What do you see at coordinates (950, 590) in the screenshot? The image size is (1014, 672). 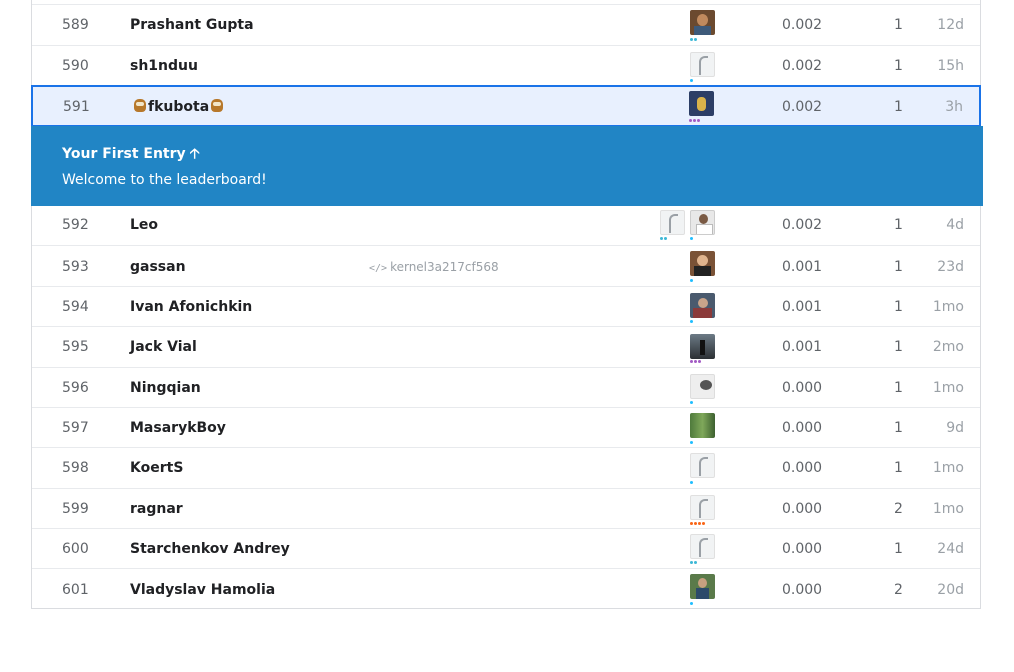 I see `last-submission: 20d` at bounding box center [950, 590].